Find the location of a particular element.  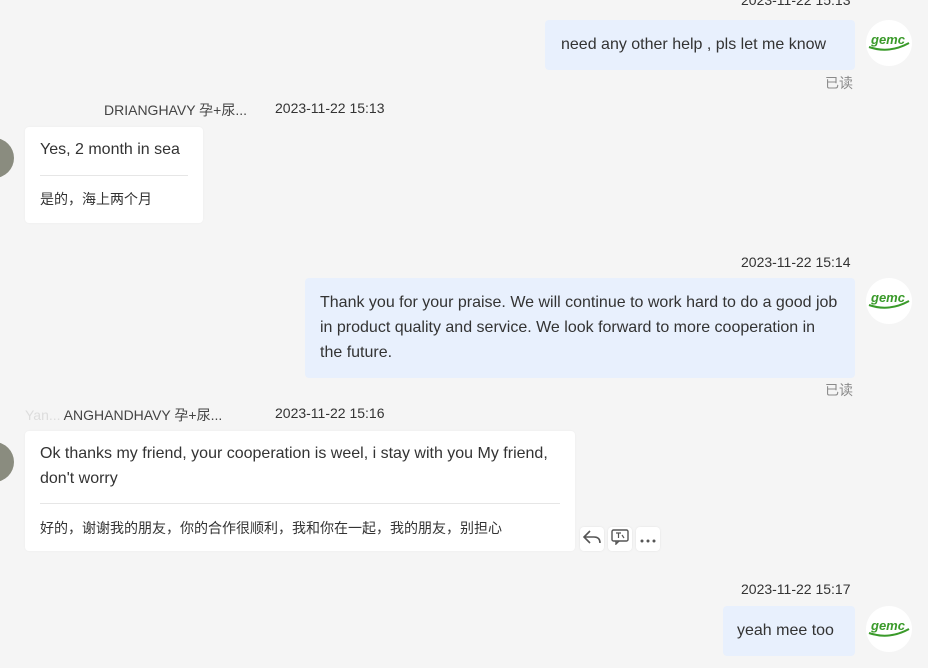

translate-button is located at coordinates (620, 539).